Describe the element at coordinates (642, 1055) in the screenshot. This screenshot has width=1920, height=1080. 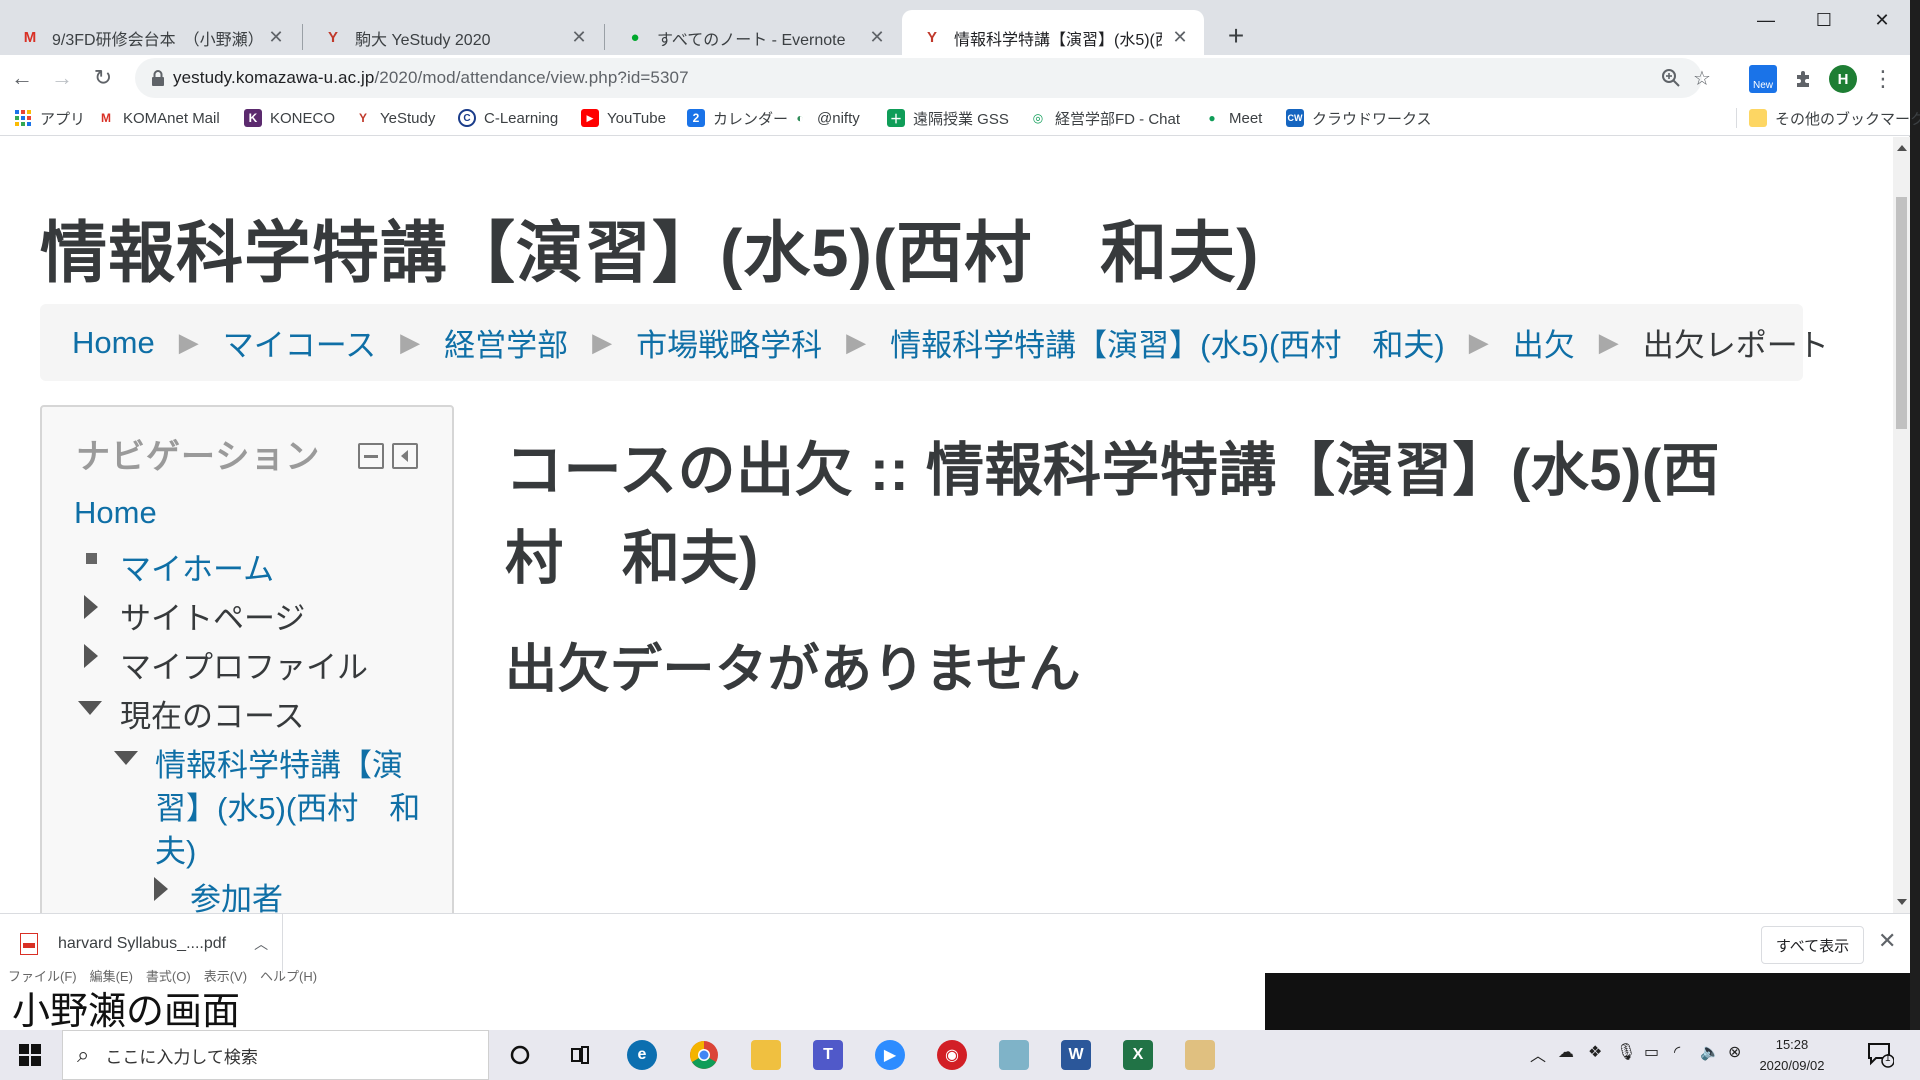
I see `edge-icon: e` at that location.